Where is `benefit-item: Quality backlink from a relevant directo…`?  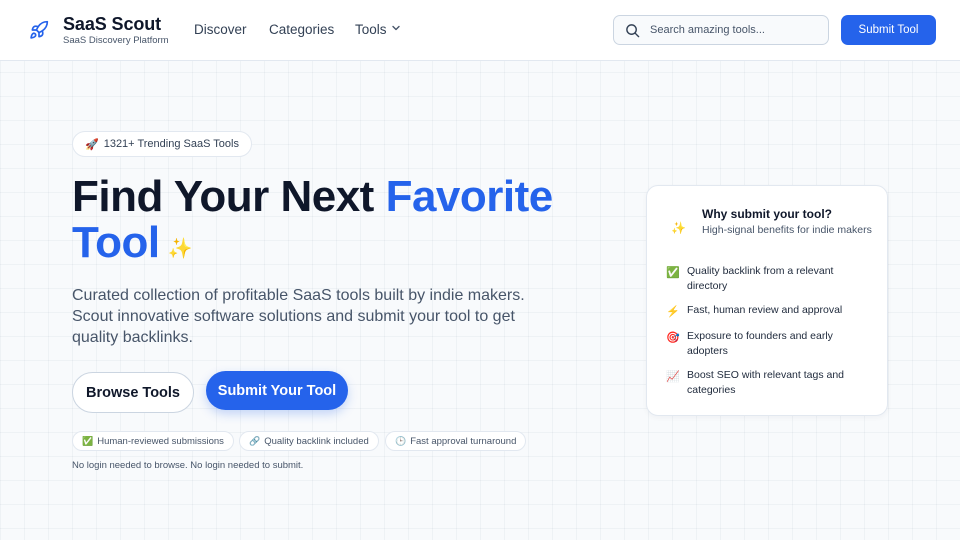 benefit-item: Quality backlink from a relevant directo… is located at coordinates (760, 278).